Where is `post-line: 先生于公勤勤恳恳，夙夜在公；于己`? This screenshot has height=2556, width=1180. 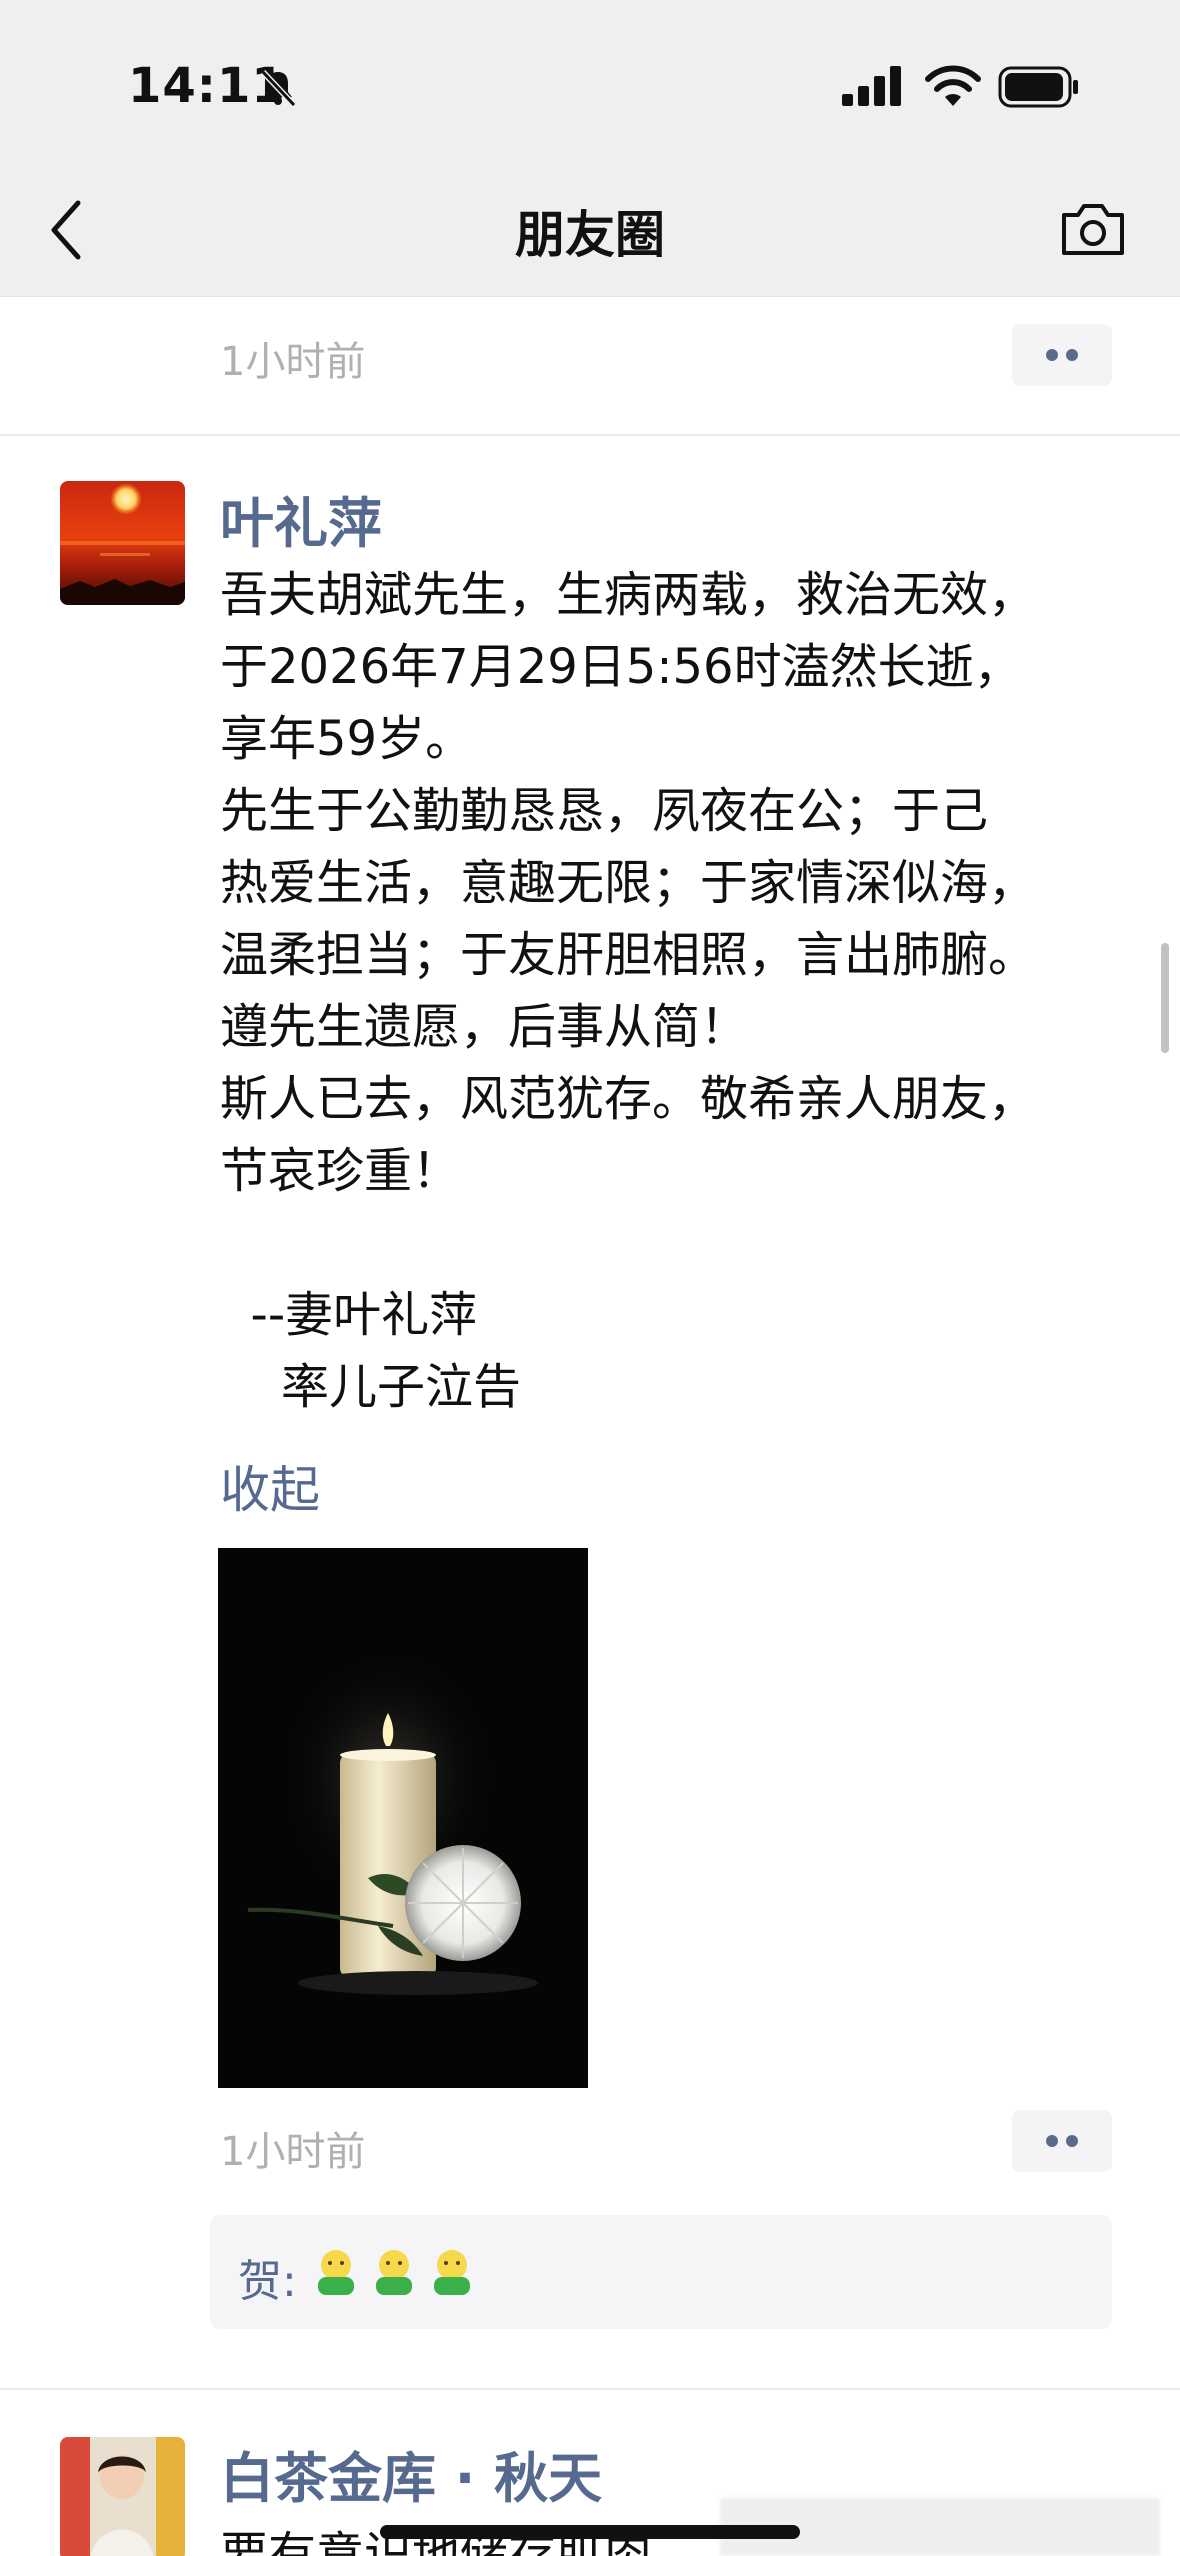 post-line: 先生于公勤勤恳恳，夙夜在公；于己 is located at coordinates (604, 811).